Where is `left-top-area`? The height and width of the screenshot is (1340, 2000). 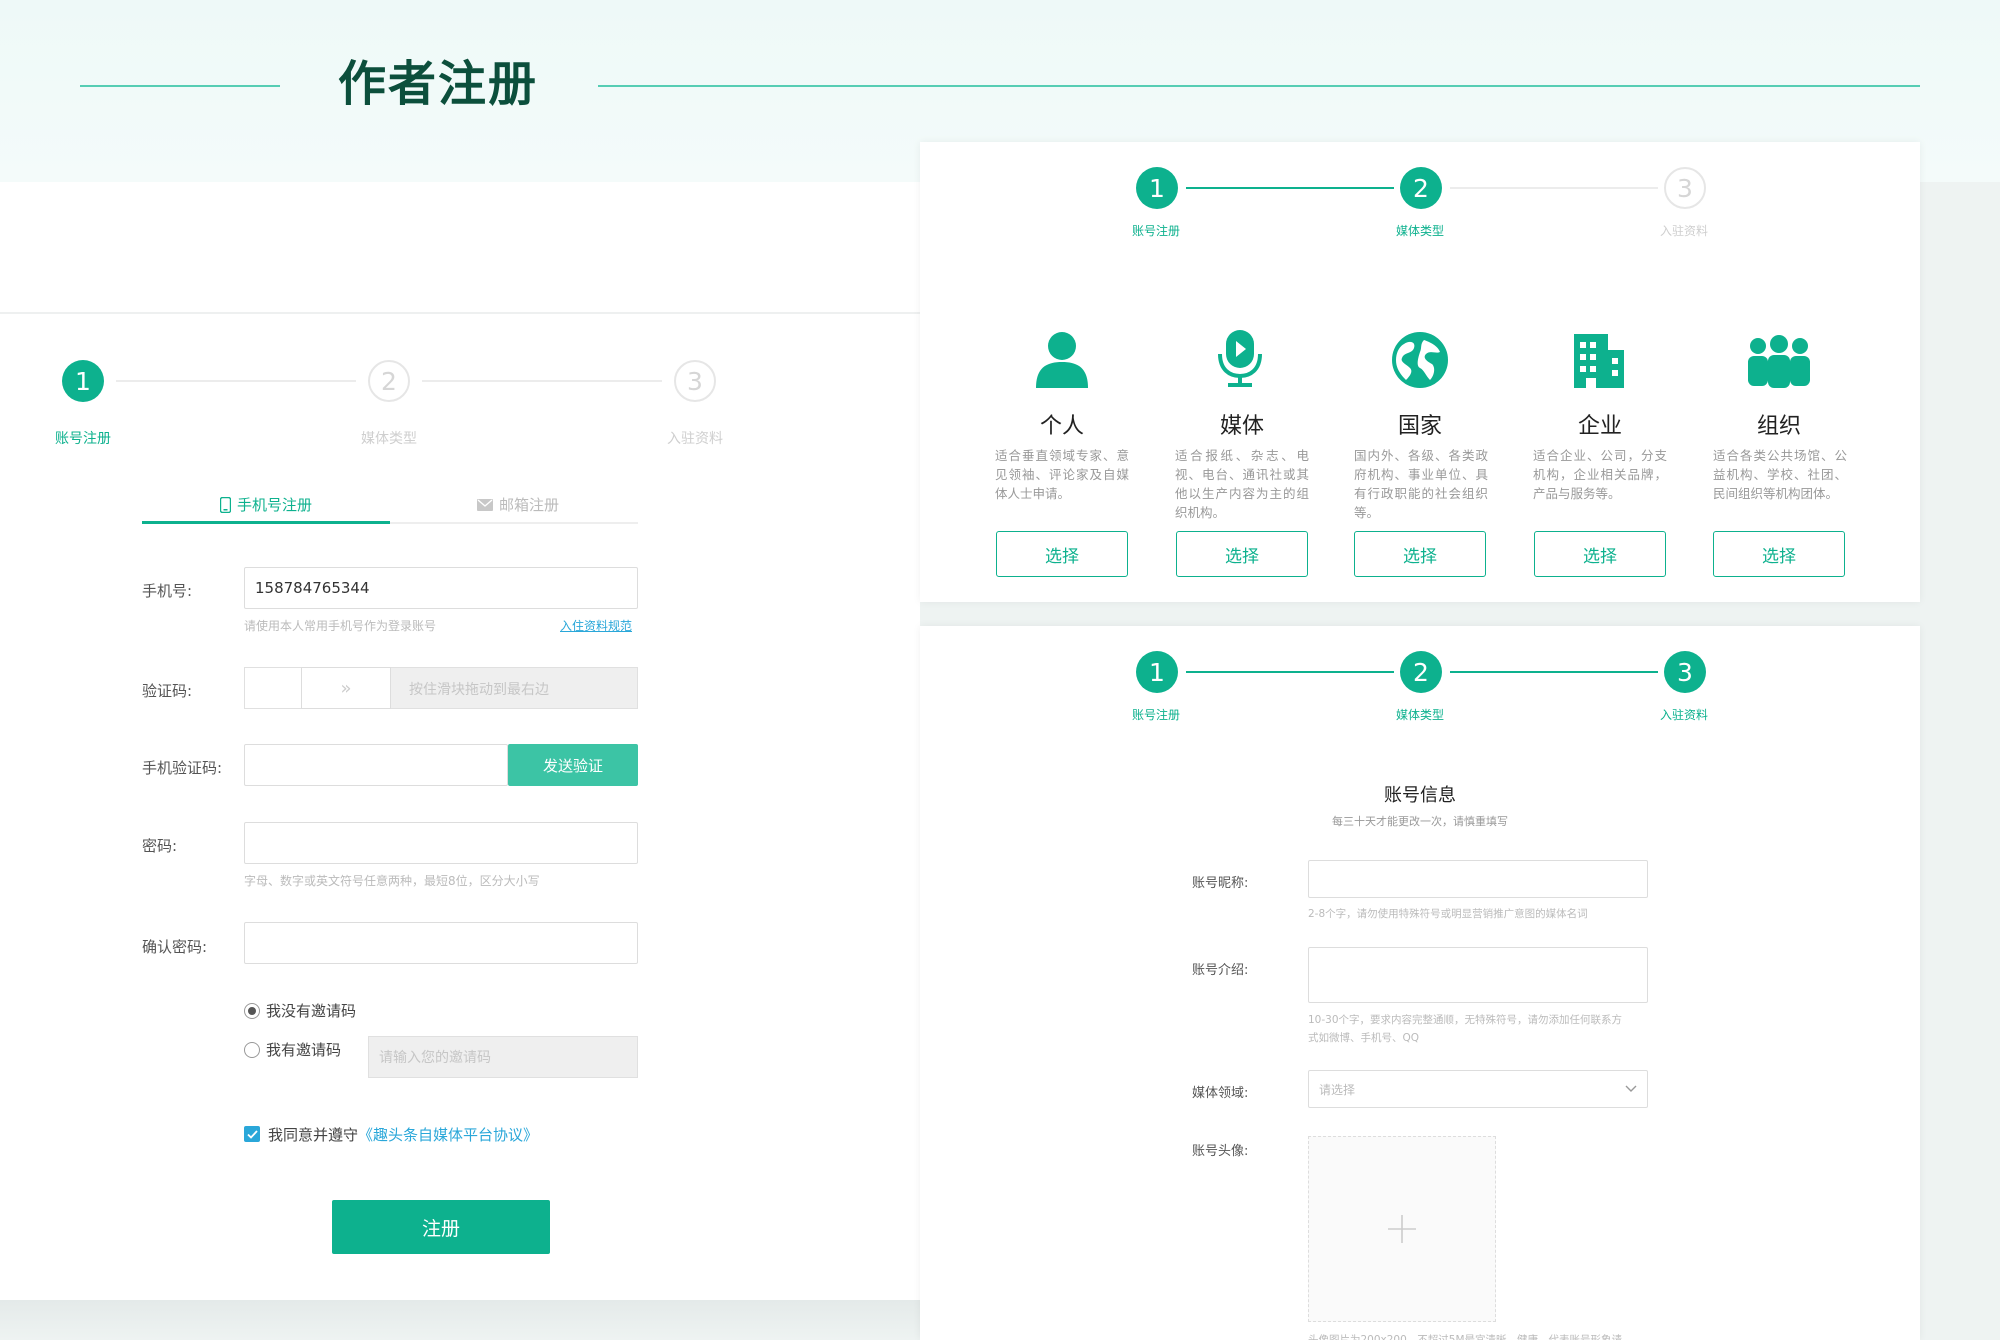 left-top-area is located at coordinates (460, 247).